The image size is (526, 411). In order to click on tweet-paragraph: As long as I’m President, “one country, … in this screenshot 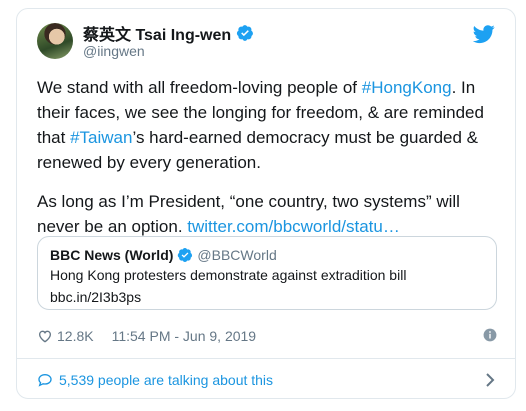, I will do `click(268, 214)`.